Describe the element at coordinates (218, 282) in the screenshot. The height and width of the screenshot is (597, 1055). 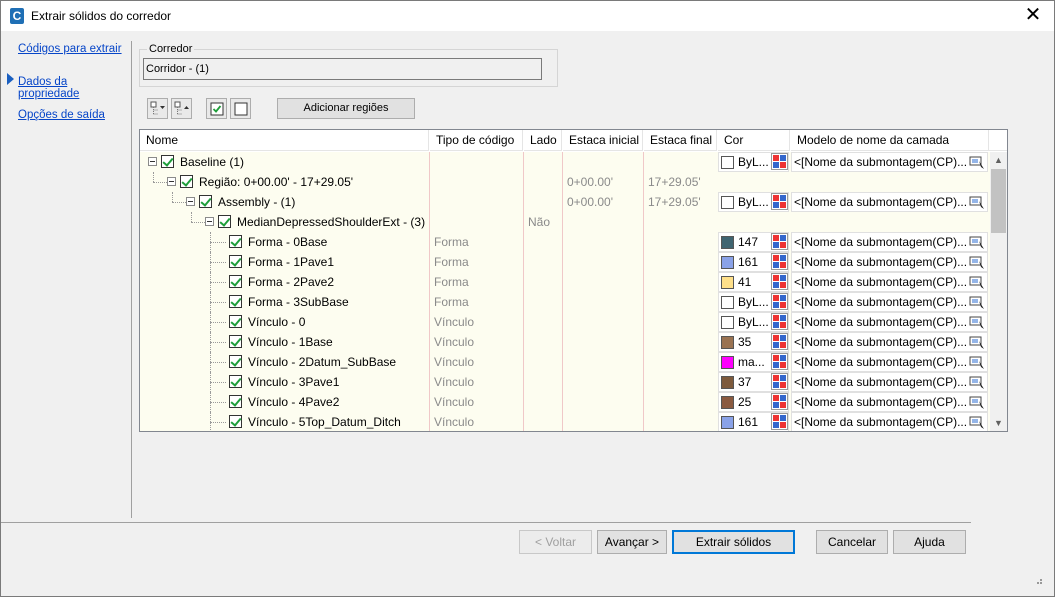
I see `tree-connector` at that location.